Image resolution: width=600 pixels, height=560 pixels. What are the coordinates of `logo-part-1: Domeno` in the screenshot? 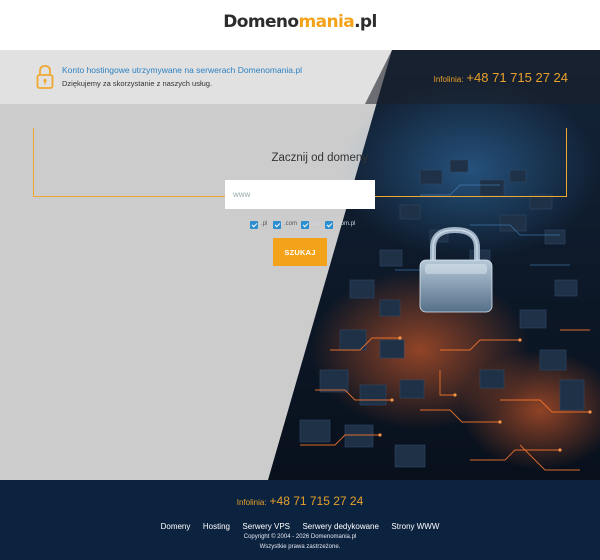 It's located at (261, 22).